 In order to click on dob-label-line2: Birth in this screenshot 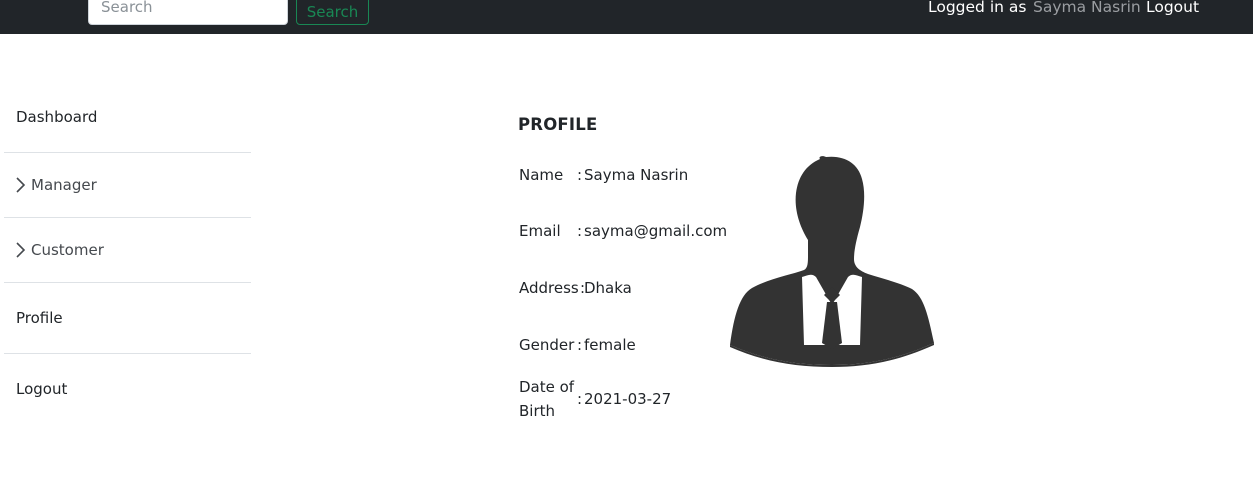, I will do `click(537, 411)`.